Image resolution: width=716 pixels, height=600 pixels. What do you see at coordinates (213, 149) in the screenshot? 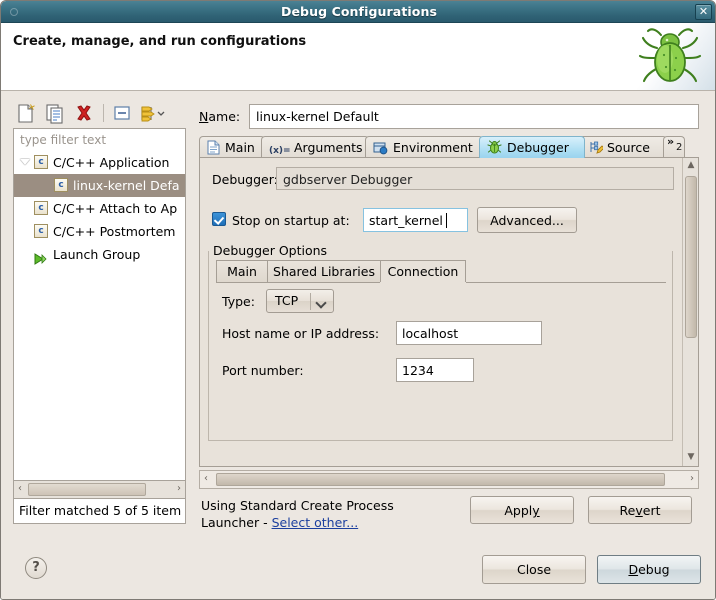
I see `document-icon` at bounding box center [213, 149].